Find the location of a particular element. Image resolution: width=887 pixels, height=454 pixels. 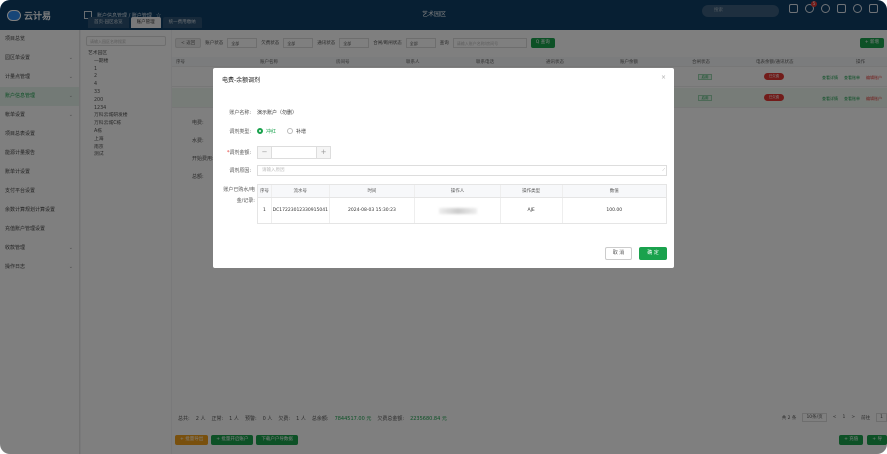

records-header-cell: 序号 is located at coordinates (265, 191).